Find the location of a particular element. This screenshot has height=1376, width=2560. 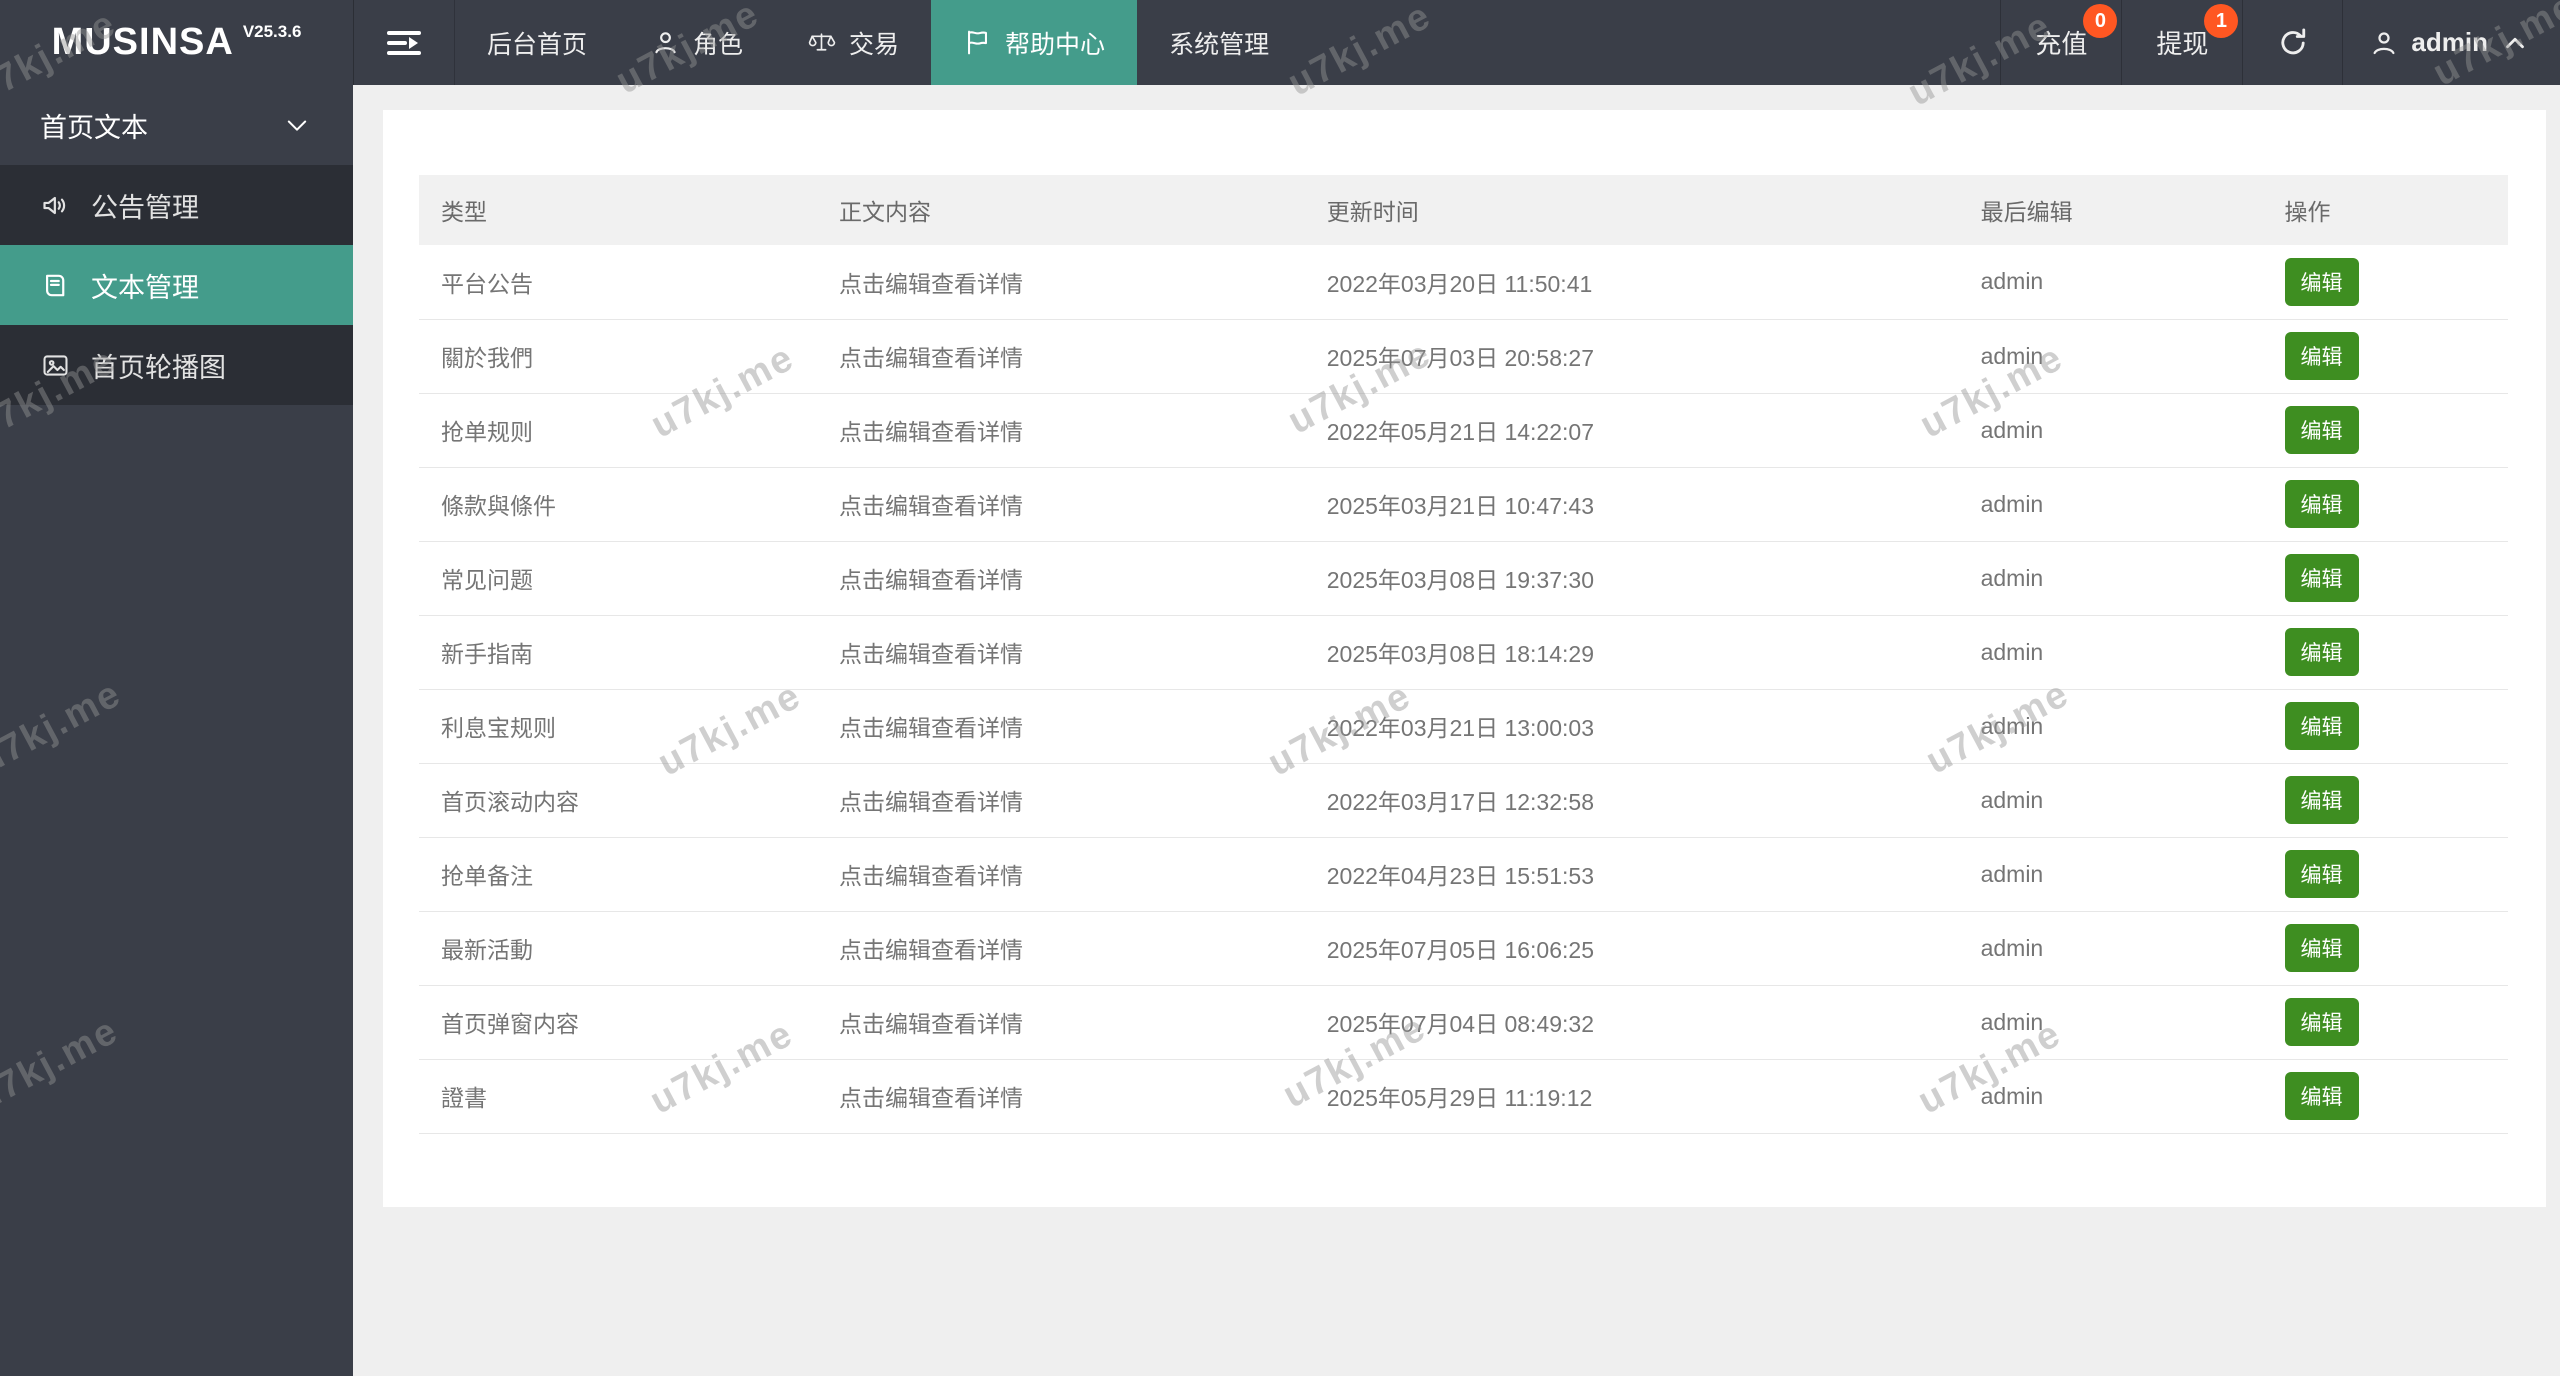

sidebar-group-homepage-text: 首页文本 is located at coordinates (176, 125).